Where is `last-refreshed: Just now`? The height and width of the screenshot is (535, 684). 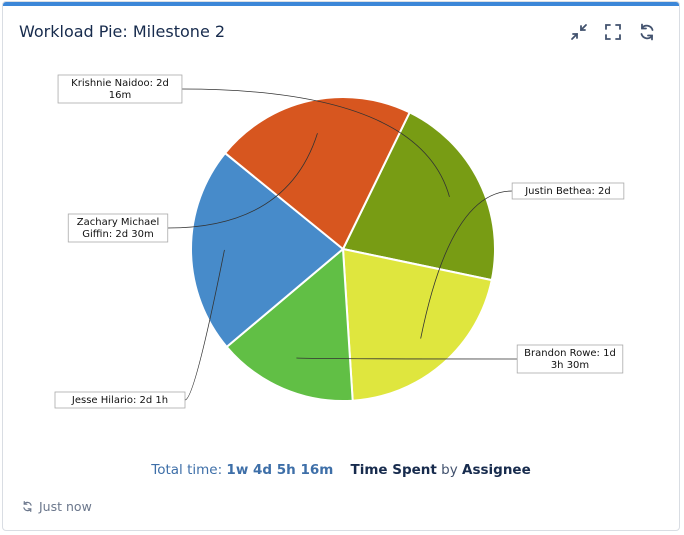
last-refreshed: Just now is located at coordinates (56, 506).